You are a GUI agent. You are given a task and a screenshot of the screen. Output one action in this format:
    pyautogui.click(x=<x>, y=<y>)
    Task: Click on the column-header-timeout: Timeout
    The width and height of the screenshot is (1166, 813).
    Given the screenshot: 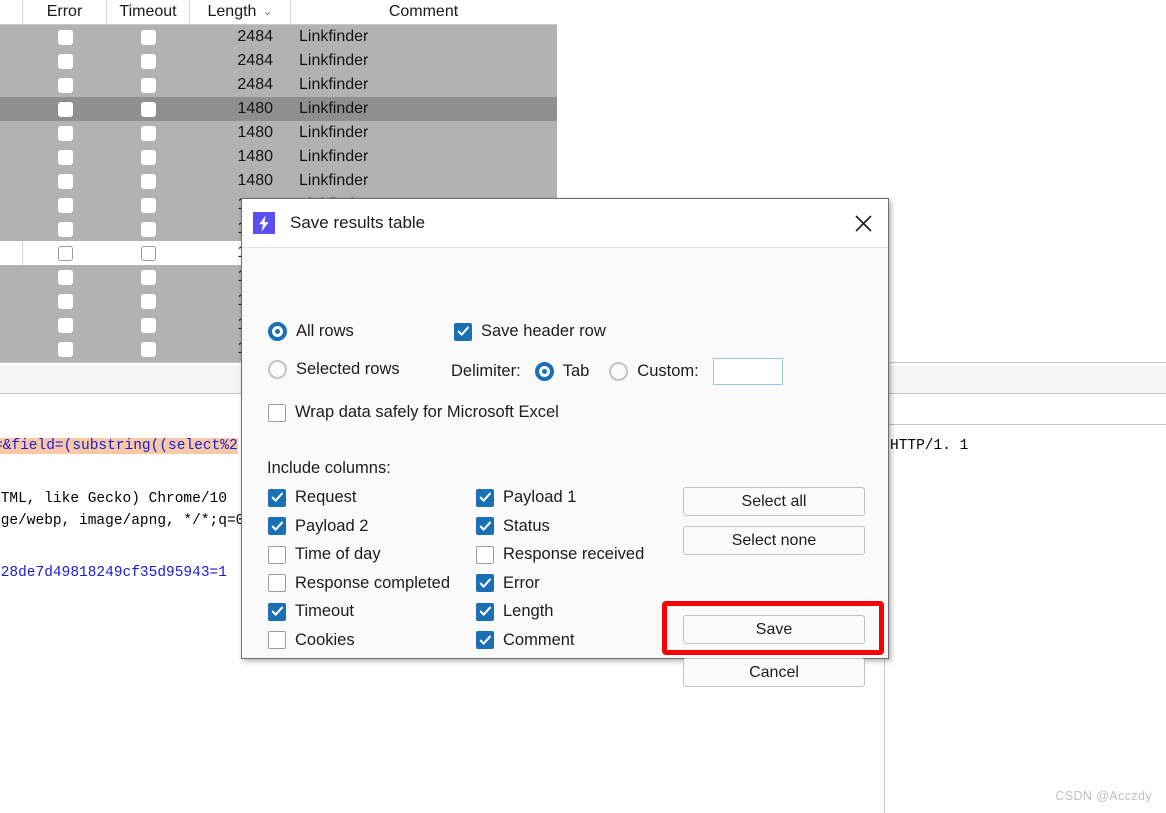 What is the action you would take?
    pyautogui.click(x=148, y=12)
    